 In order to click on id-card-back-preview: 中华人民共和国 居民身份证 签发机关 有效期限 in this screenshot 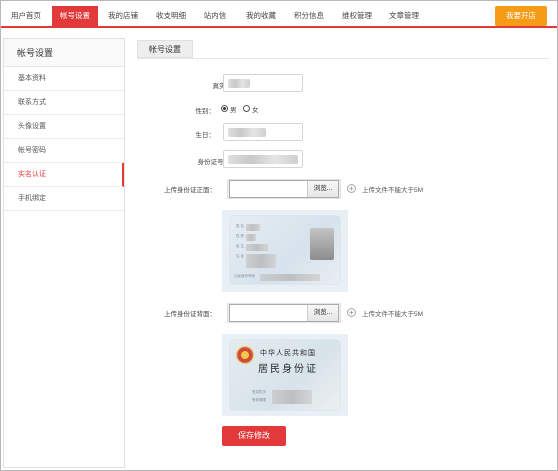, I will do `click(285, 375)`.